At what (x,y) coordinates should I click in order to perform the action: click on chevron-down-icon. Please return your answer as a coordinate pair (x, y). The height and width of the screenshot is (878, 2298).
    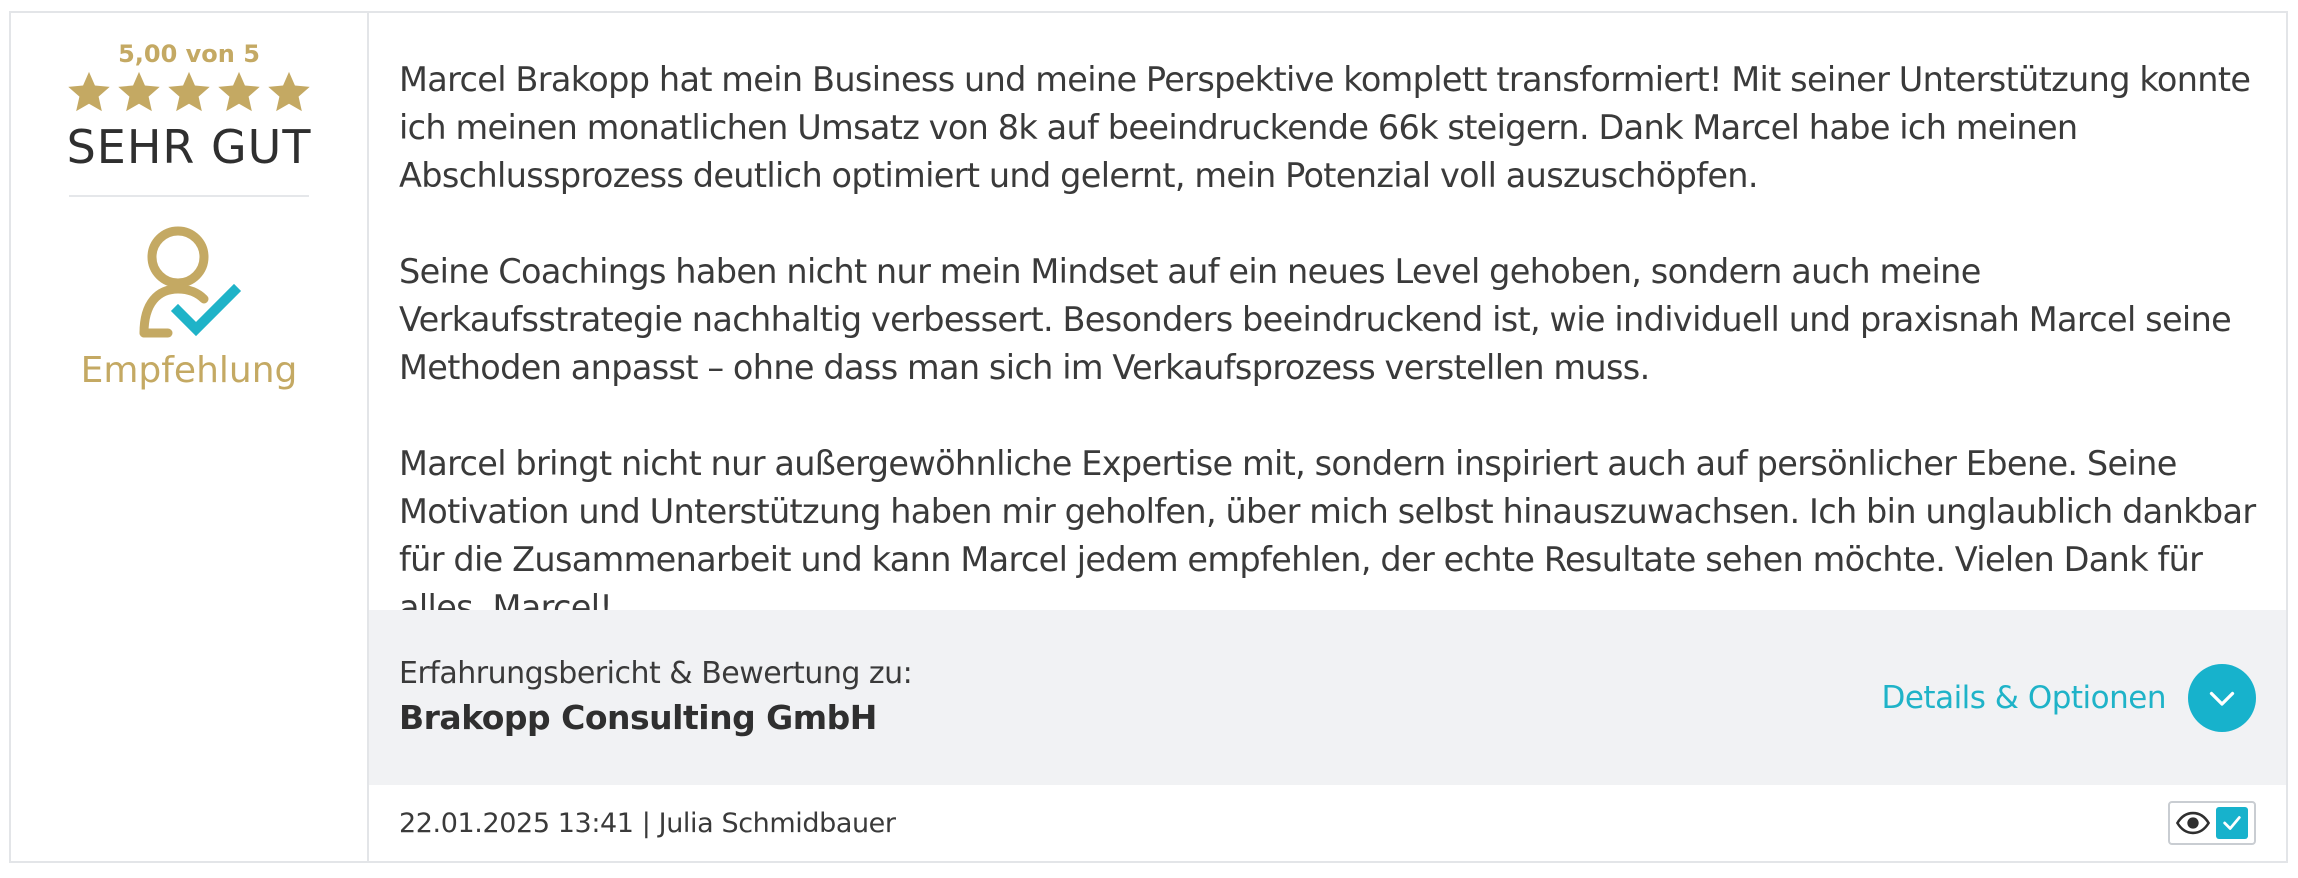
    Looking at the image, I should click on (2222, 698).